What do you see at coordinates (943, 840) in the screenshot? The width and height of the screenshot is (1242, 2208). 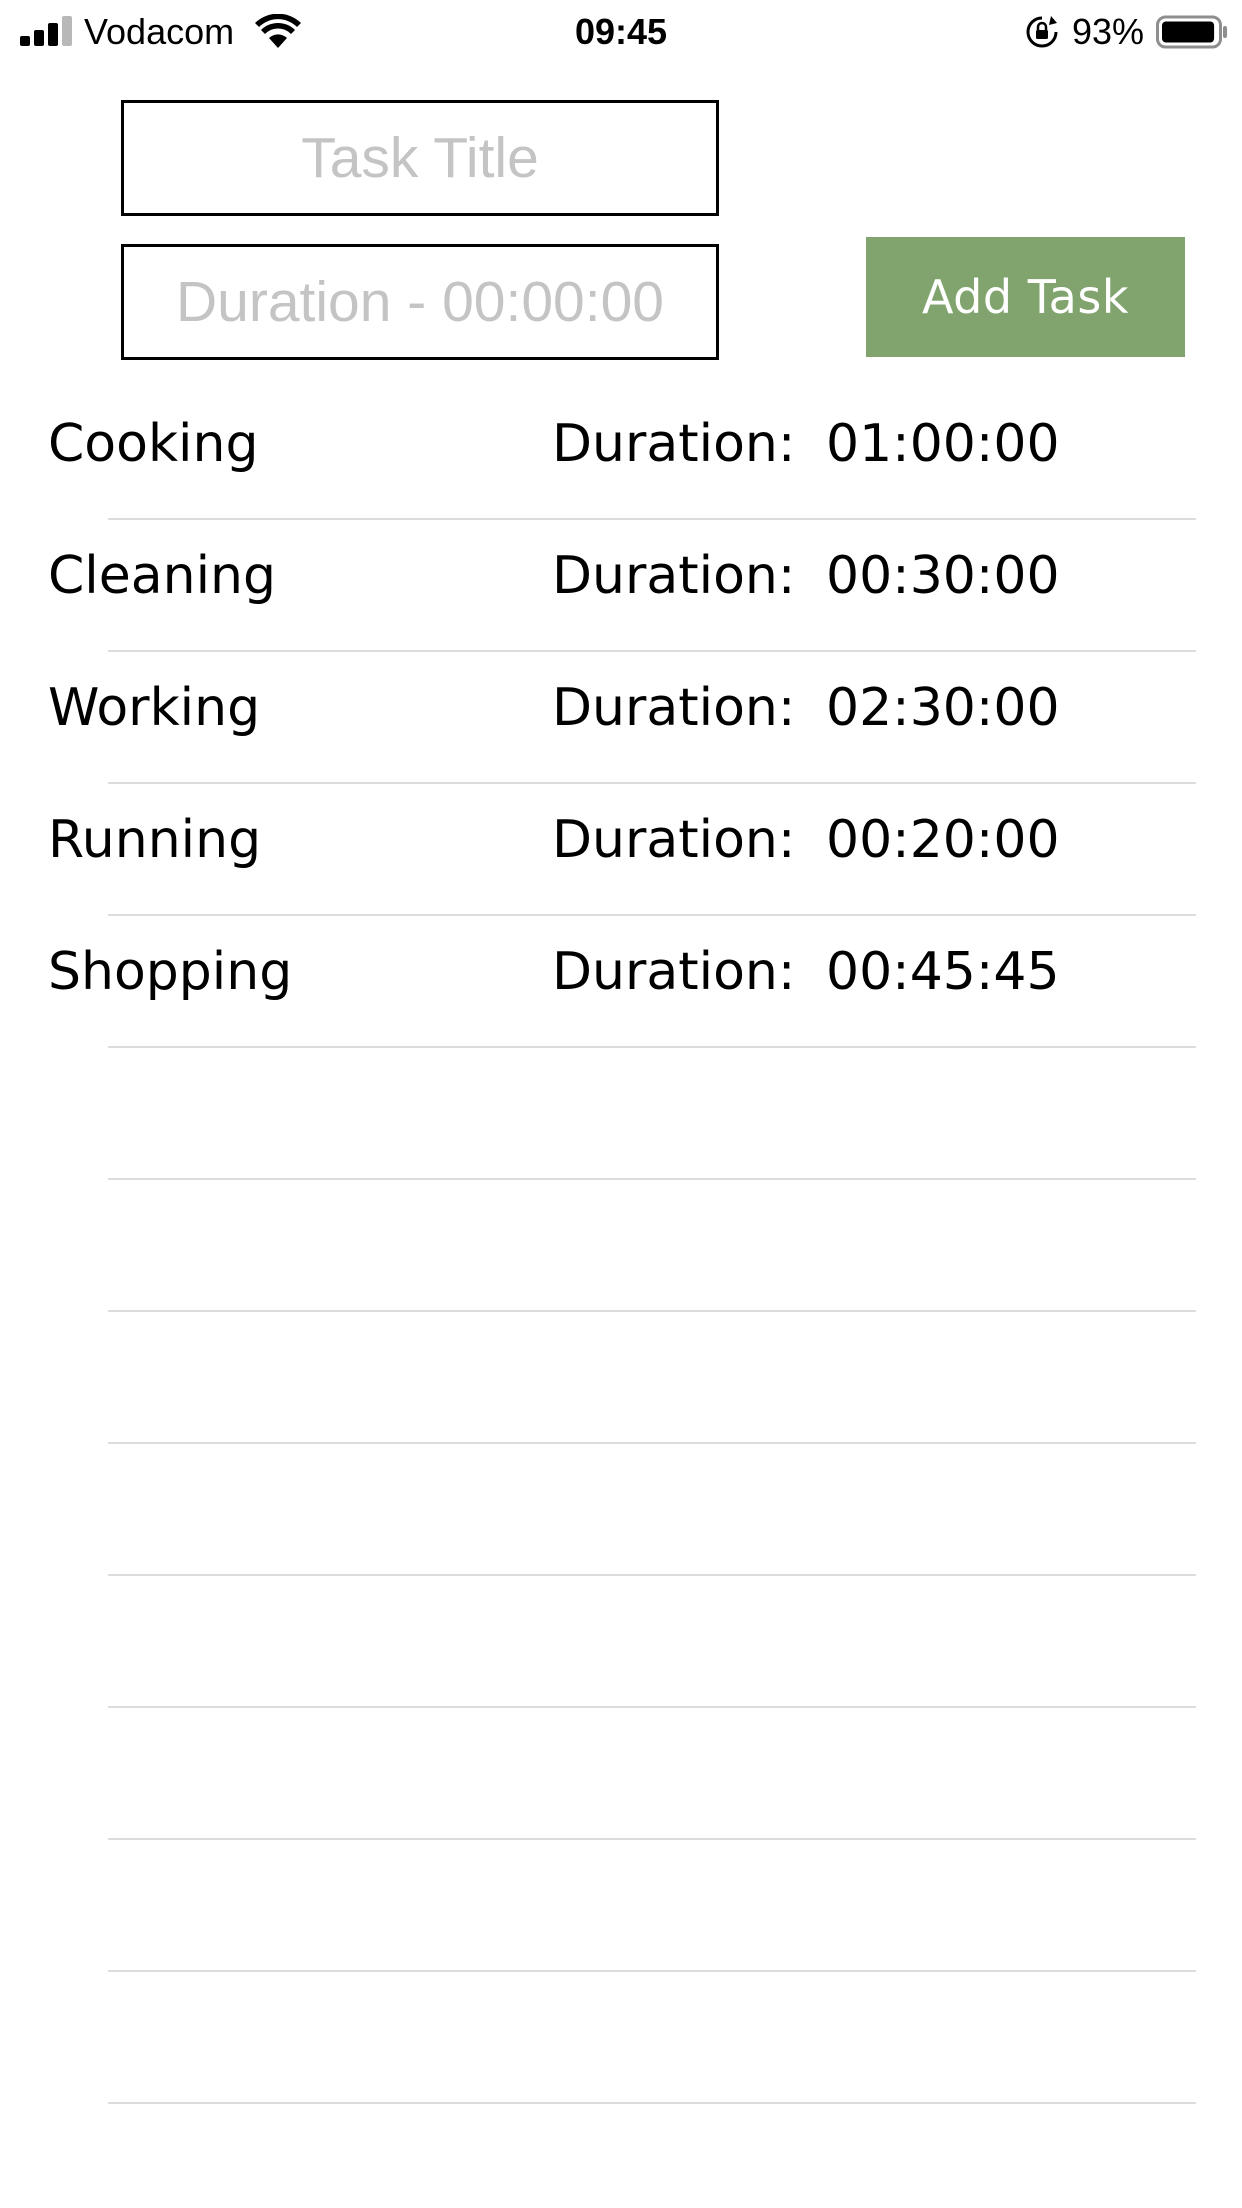 I see `duration-value: 00:20:00` at bounding box center [943, 840].